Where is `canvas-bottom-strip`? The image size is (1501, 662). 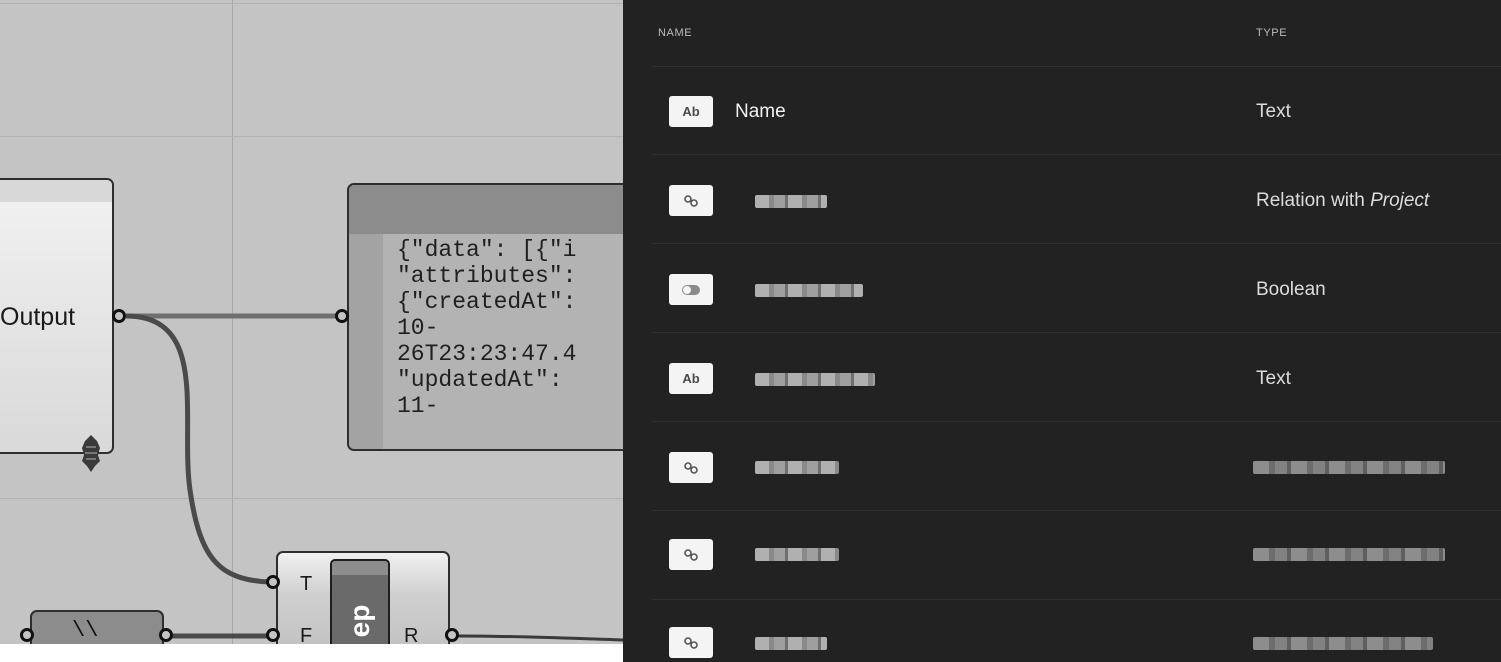 canvas-bottom-strip is located at coordinates (311, 653).